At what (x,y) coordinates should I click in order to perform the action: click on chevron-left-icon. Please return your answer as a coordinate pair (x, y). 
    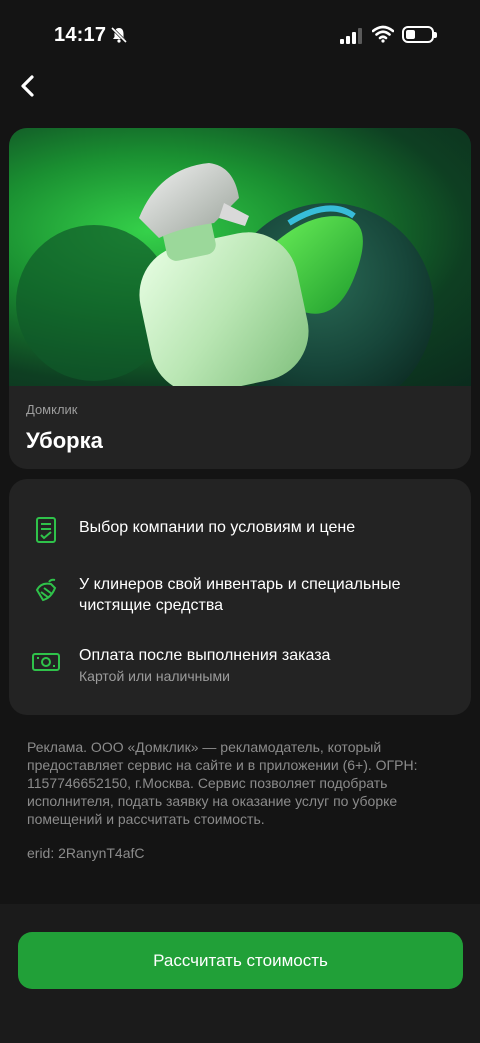
    Looking at the image, I should click on (27, 86).